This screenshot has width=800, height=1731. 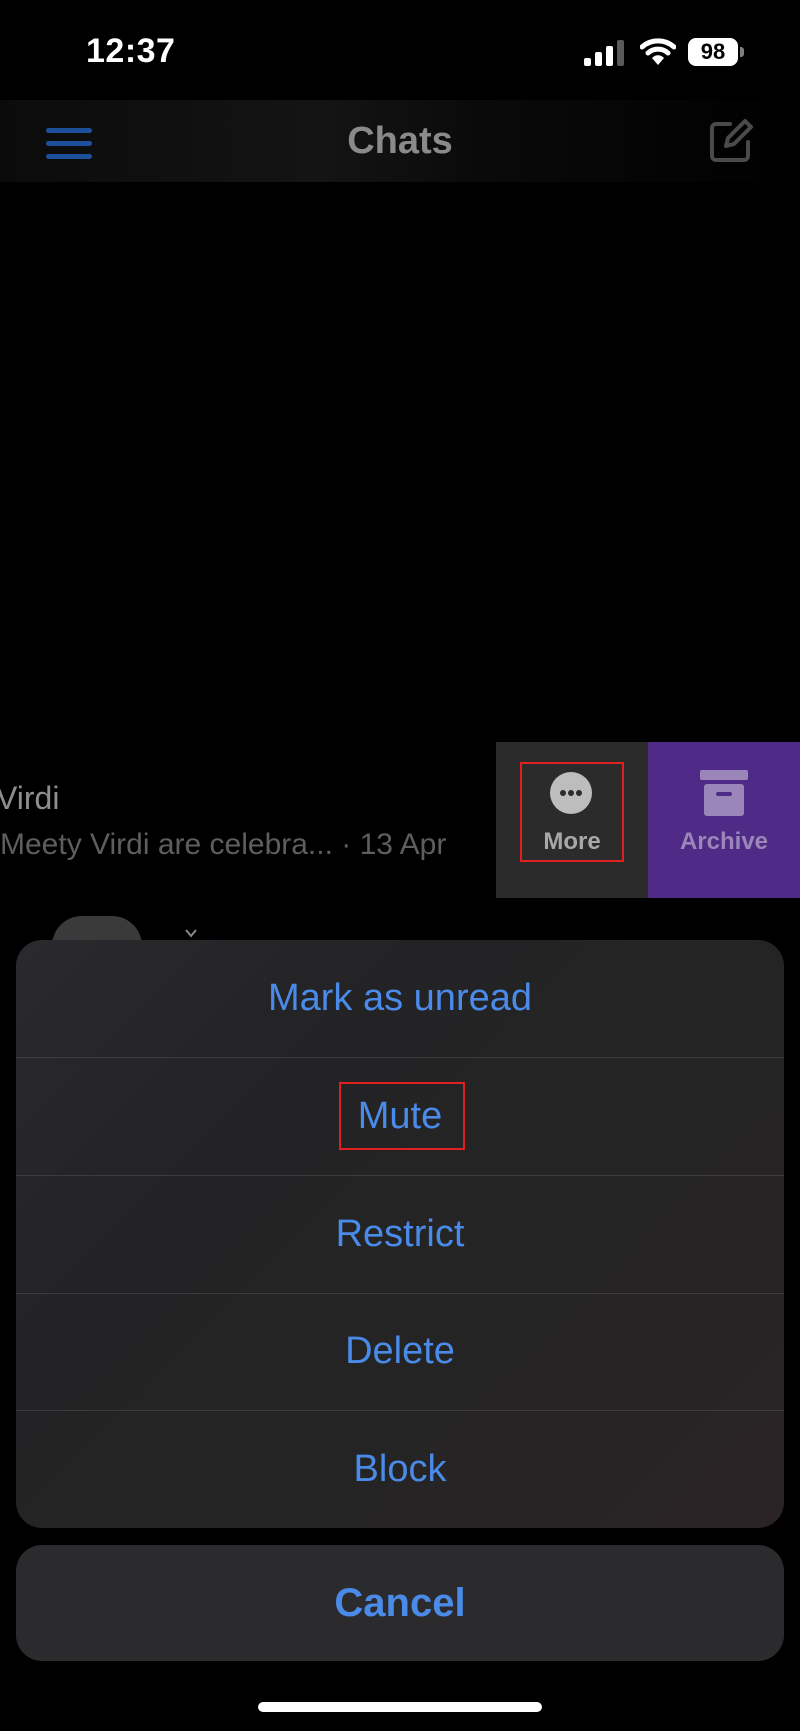 I want to click on chat-name: Virdi, so click(x=30, y=798).